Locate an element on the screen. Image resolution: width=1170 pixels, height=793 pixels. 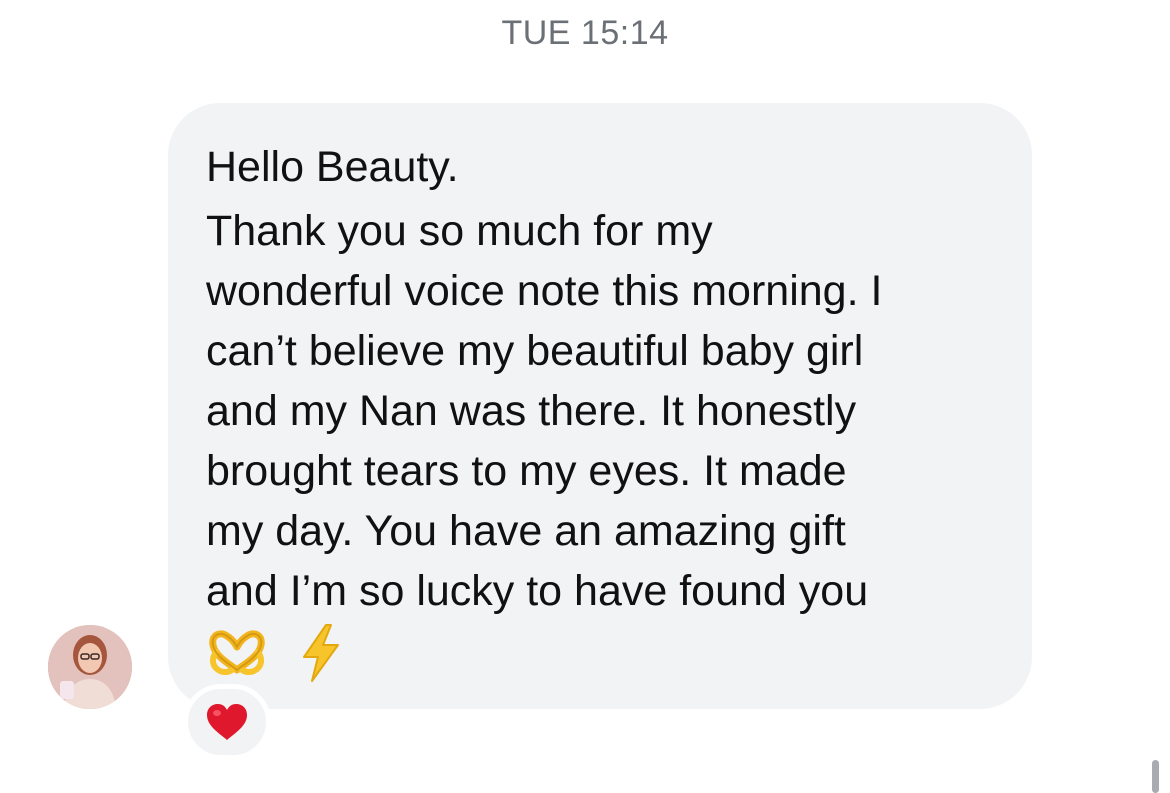
sender-avatar is located at coordinates (90, 667).